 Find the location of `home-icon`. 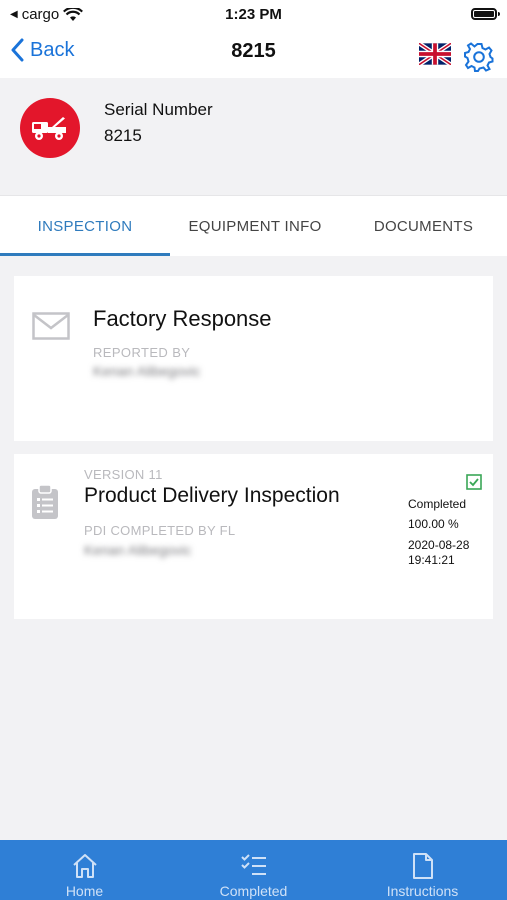

home-icon is located at coordinates (84, 866).